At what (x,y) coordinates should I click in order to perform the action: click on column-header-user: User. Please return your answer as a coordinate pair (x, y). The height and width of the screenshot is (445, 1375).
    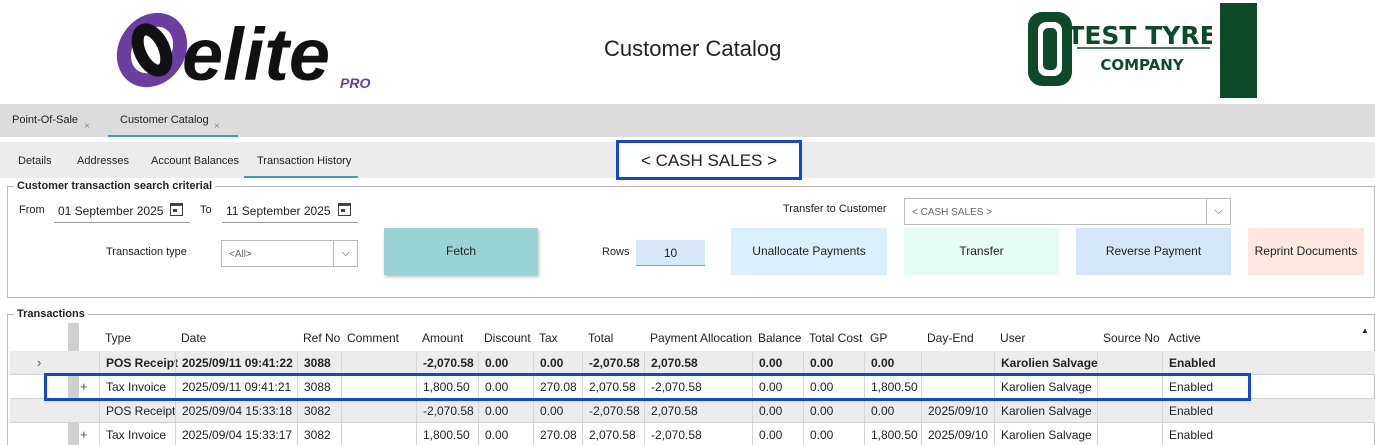
    Looking at the image, I should click on (1012, 337).